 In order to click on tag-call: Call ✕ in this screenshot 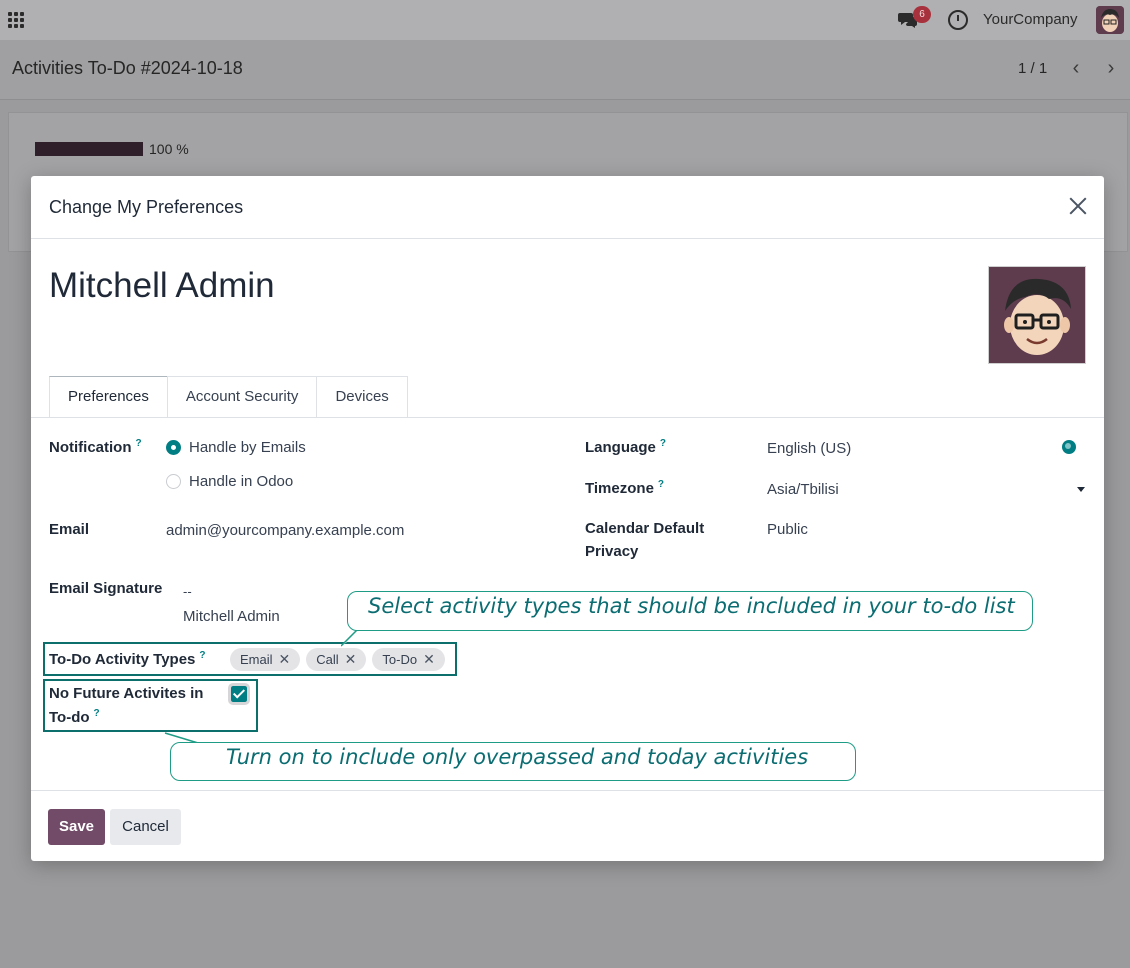, I will do `click(336, 659)`.